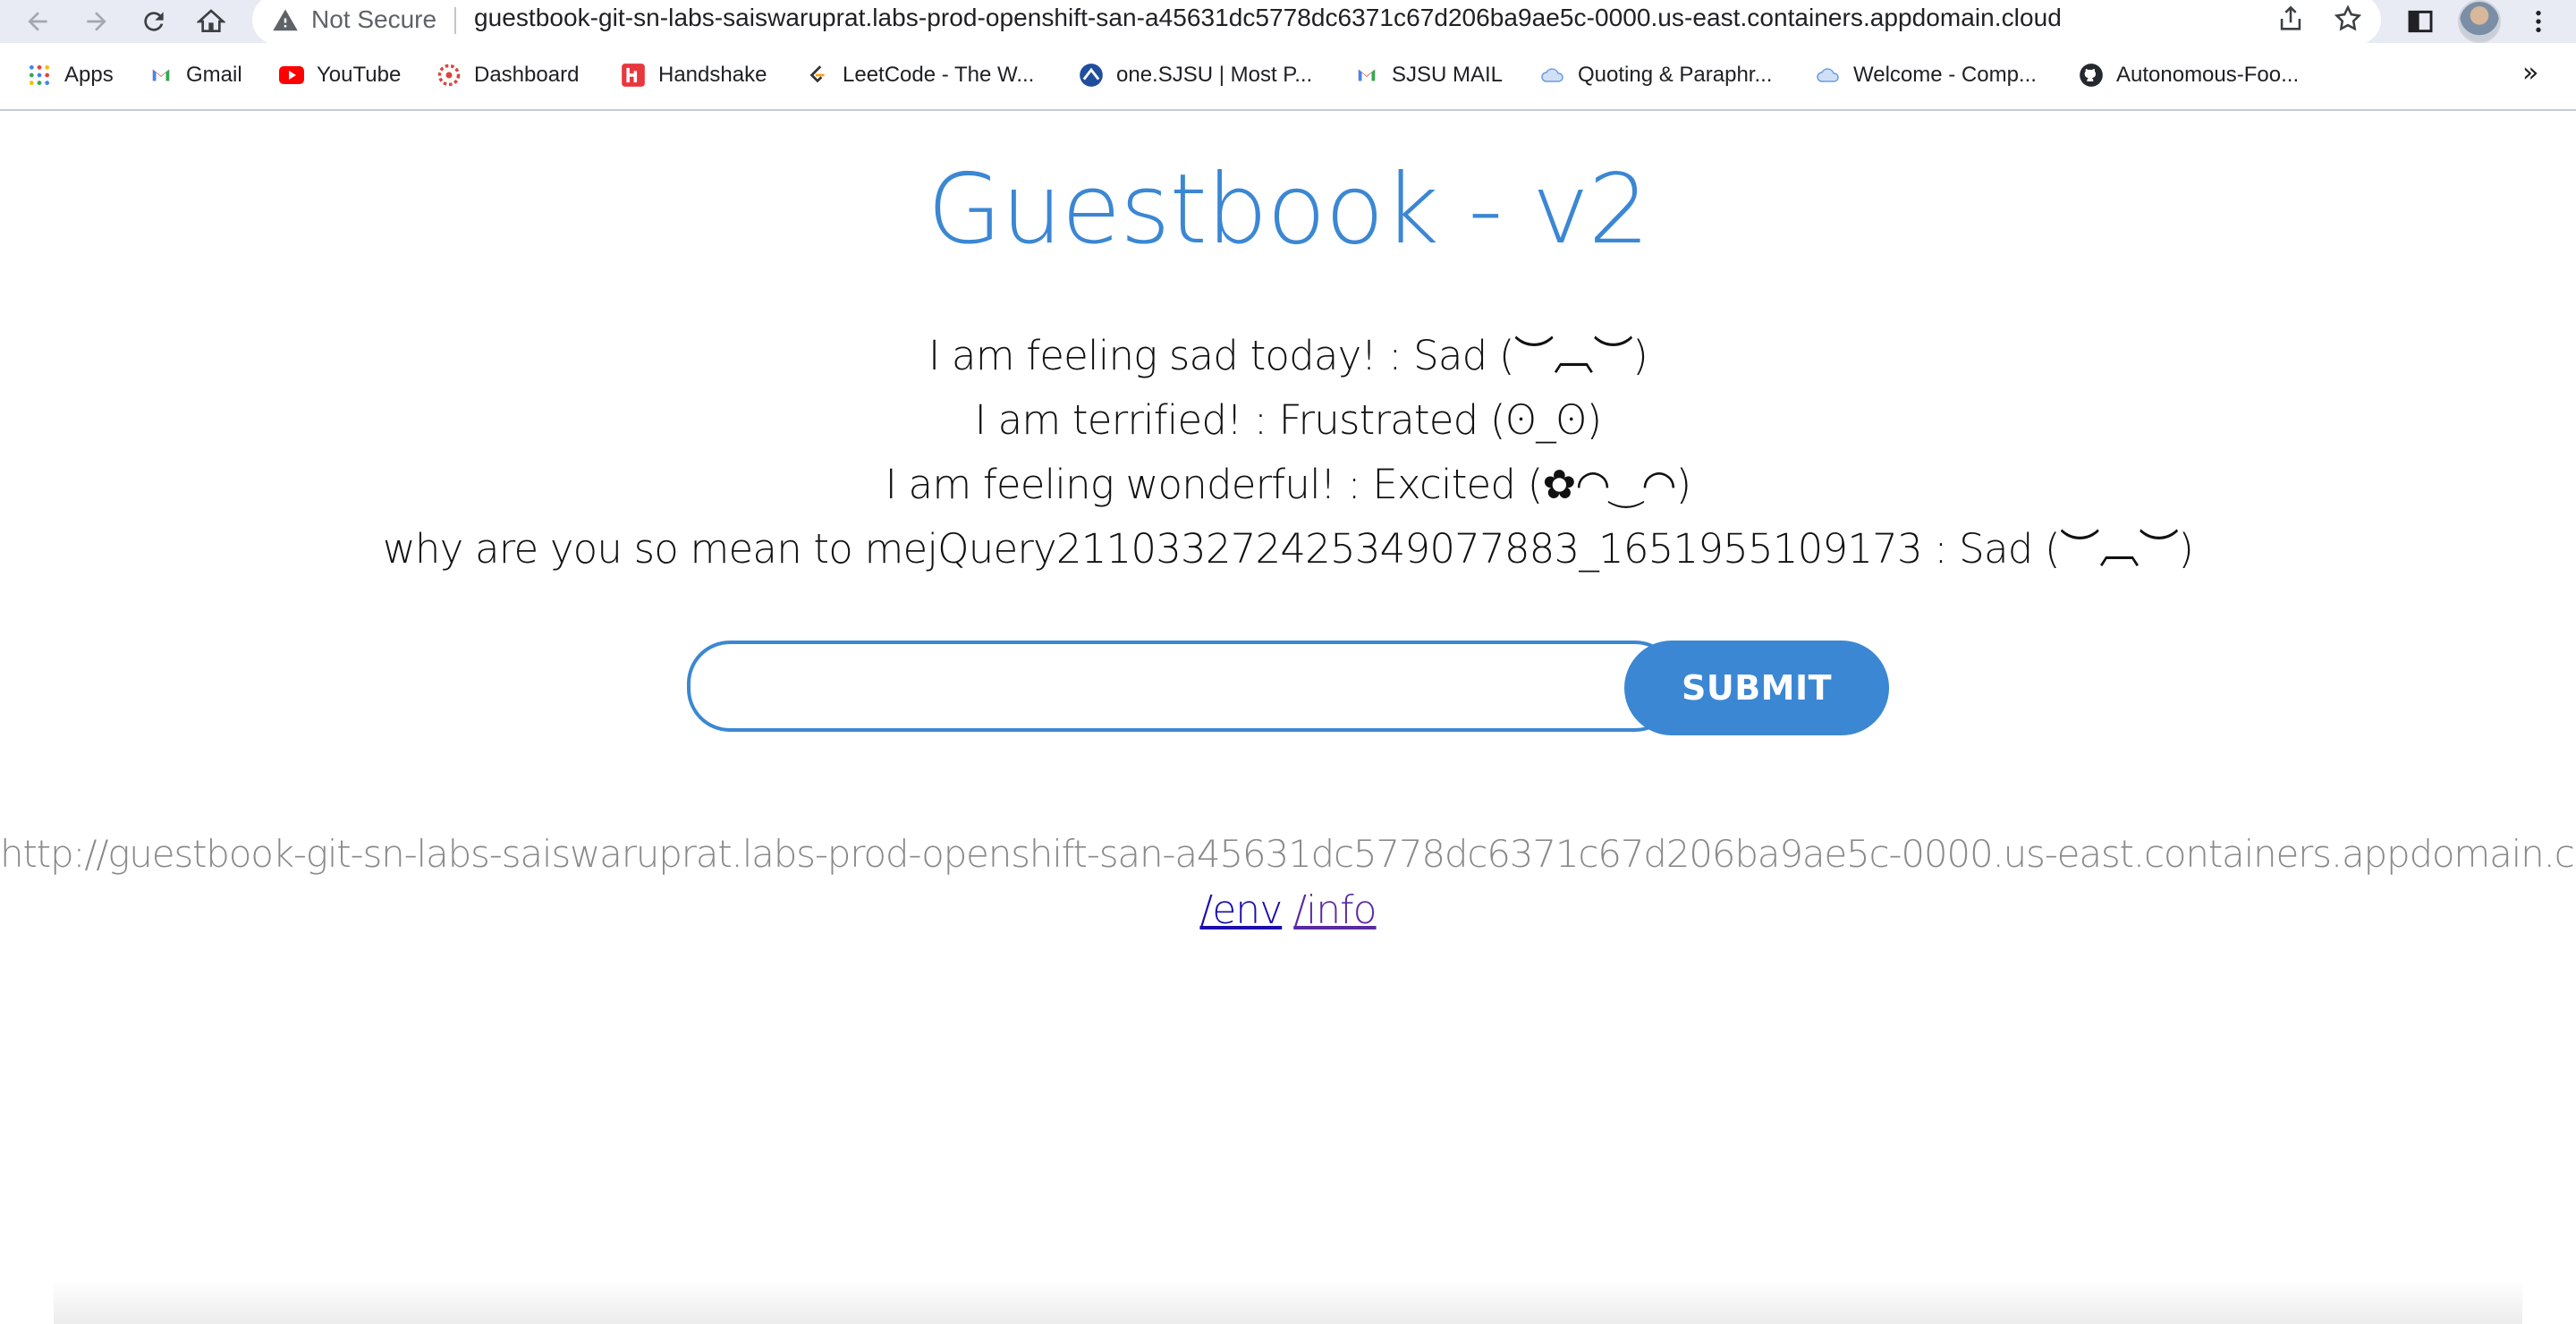 This screenshot has width=2576, height=1324. I want to click on bookmark-handshake: Handshake, so click(694, 75).